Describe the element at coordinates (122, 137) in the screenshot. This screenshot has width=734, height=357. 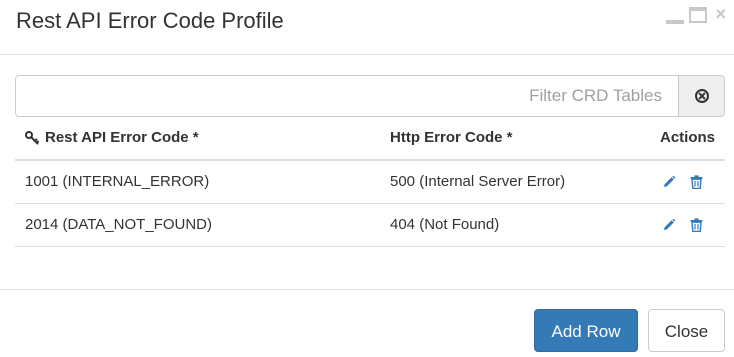
I see `column-header-label: Rest API Error Code *` at that location.